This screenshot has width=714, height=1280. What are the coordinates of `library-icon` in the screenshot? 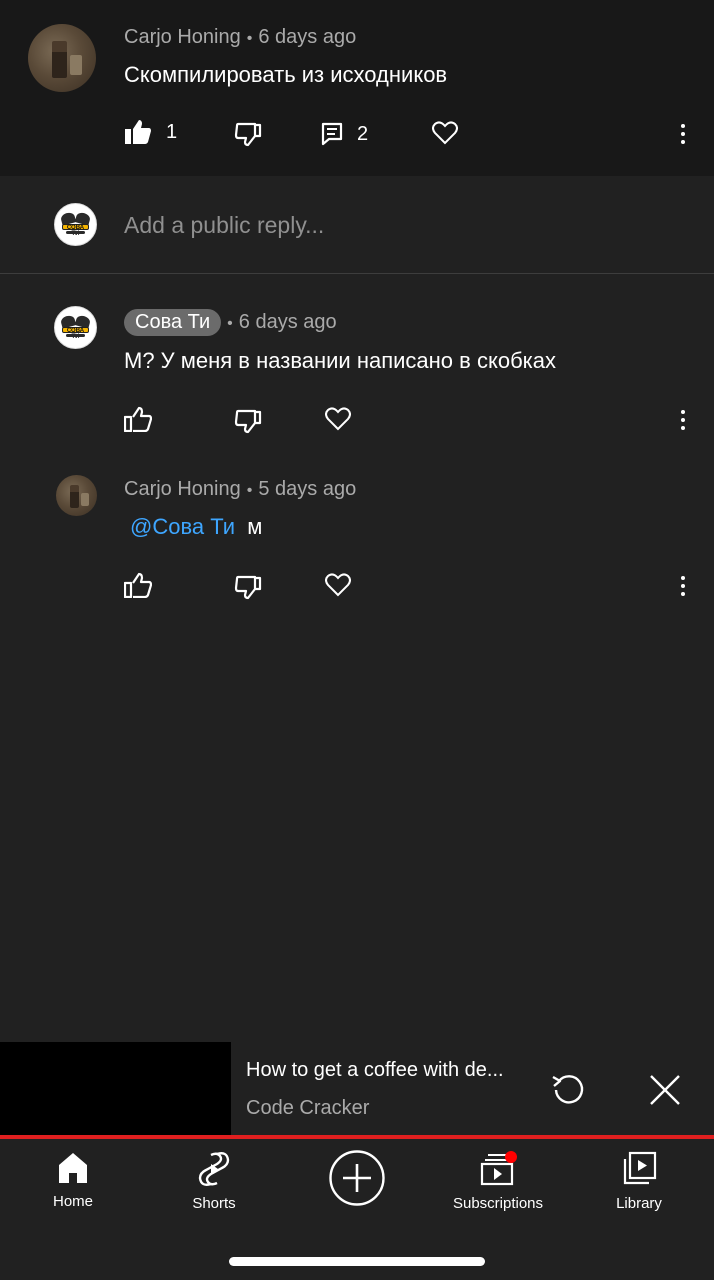 It's located at (640, 1168).